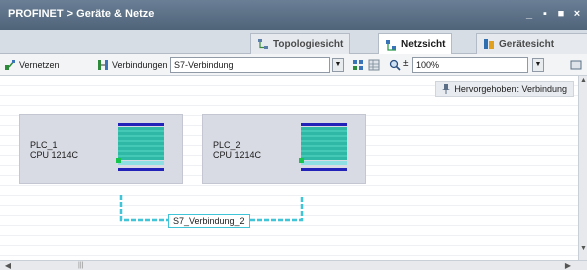 The height and width of the screenshot is (270, 587). What do you see at coordinates (577, 14) in the screenshot?
I see `close-button: ×` at bounding box center [577, 14].